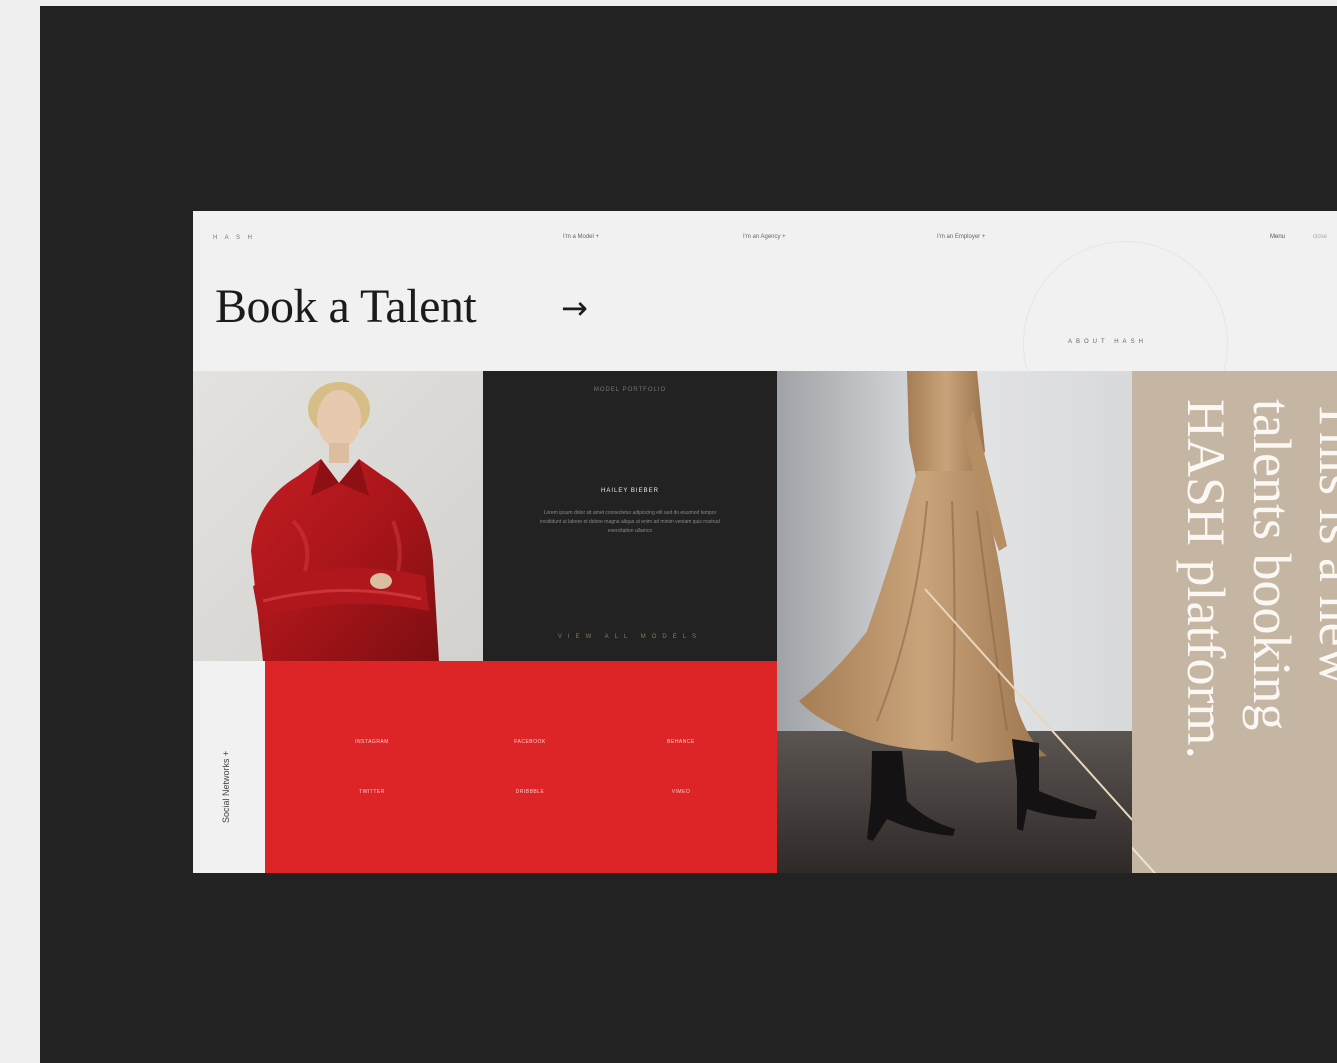 This screenshot has width=1337, height=1063. Describe the element at coordinates (346, 306) in the screenshot. I see `page-title: Book a Talent` at that location.